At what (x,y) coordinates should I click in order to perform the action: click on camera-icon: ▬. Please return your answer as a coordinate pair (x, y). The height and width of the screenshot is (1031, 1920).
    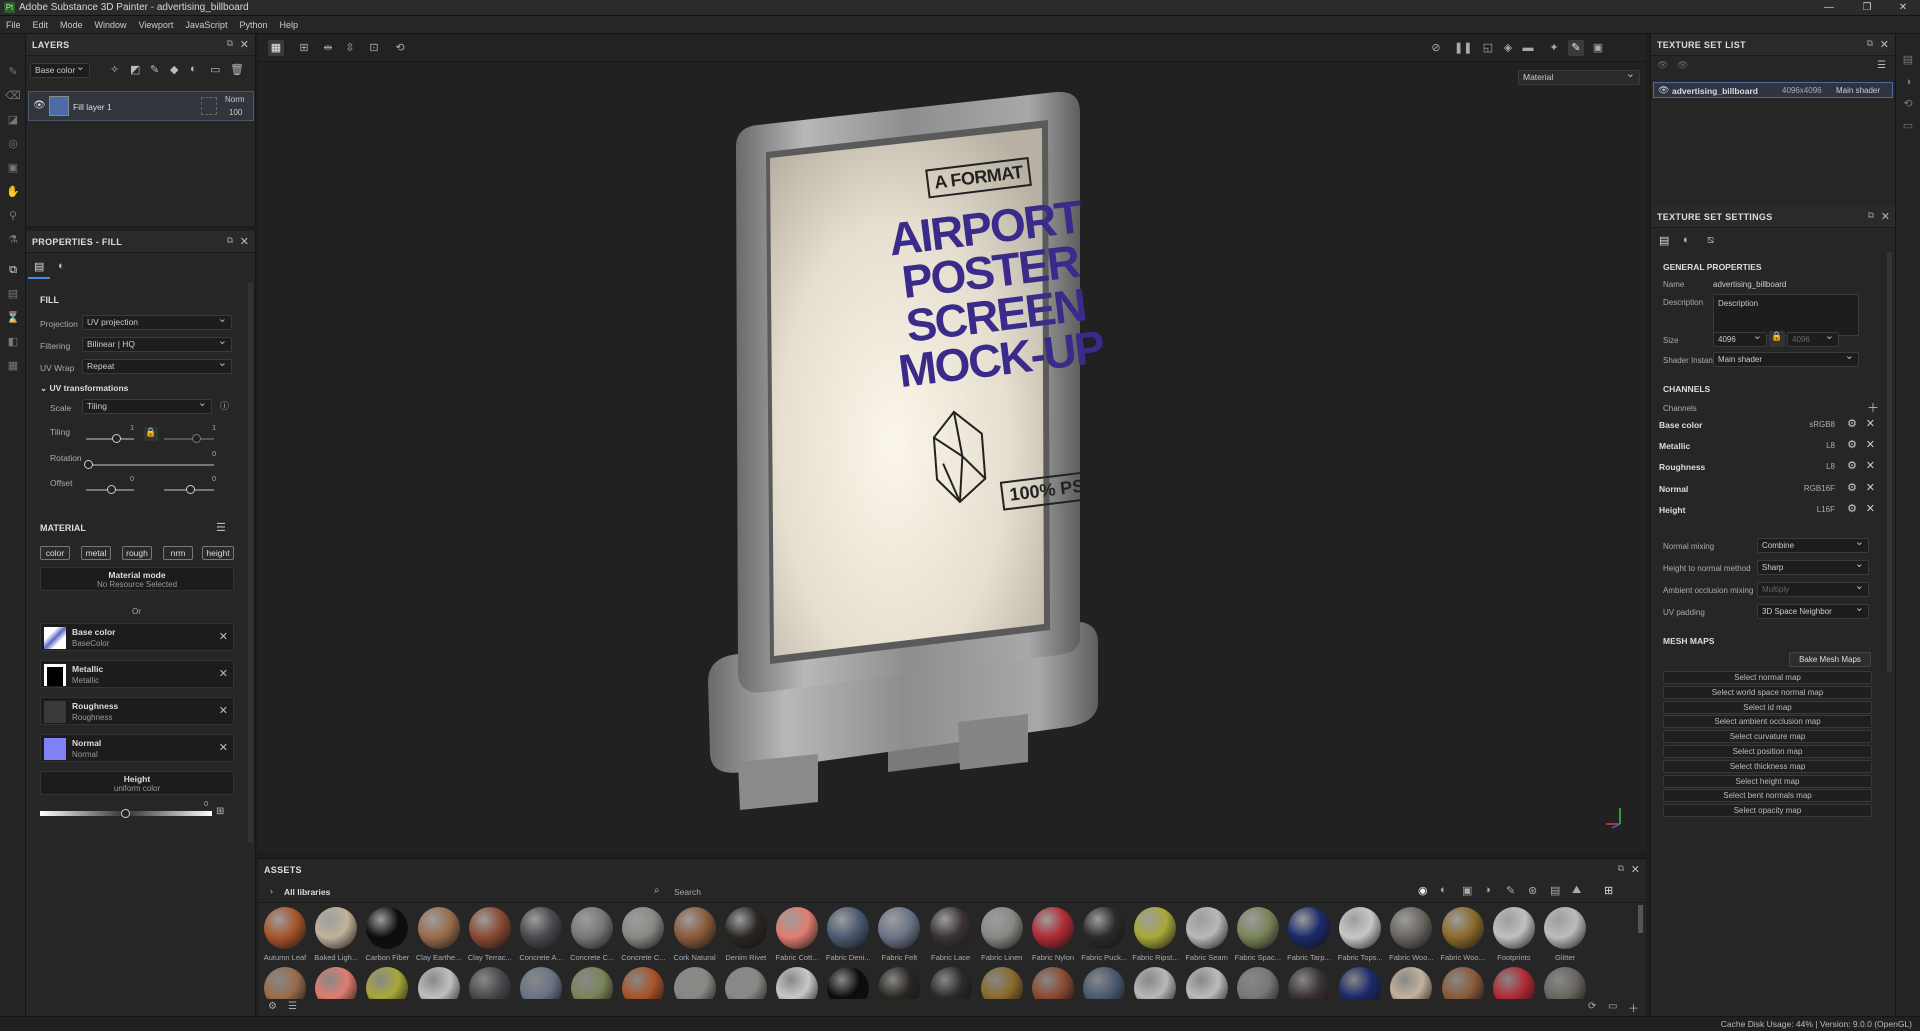
    Looking at the image, I should click on (1528, 48).